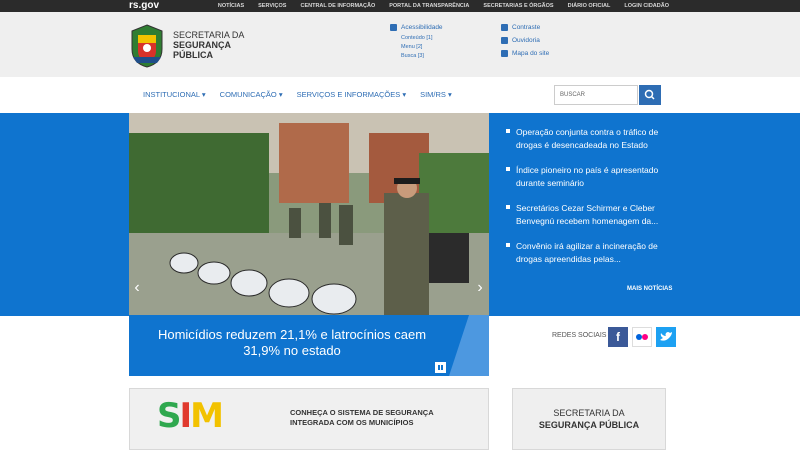 Image resolution: width=800 pixels, height=450 pixels. Describe the element at coordinates (440, 367) in the screenshot. I see `pause-icon` at that location.